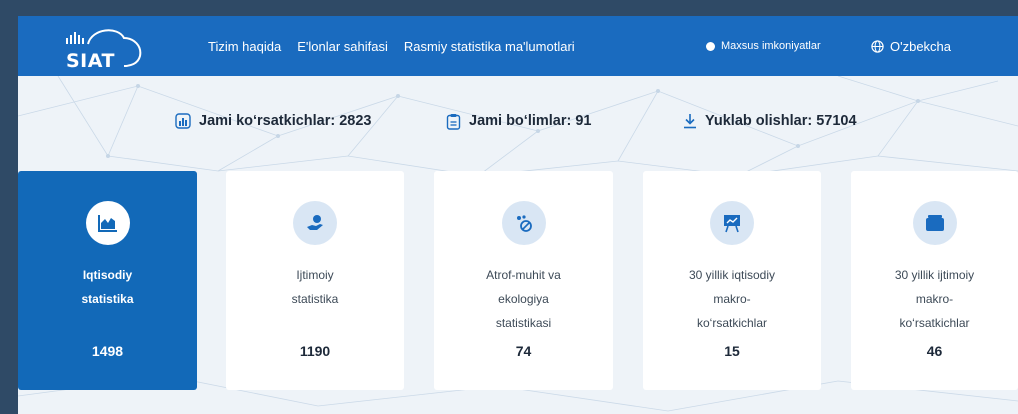 This screenshot has height=414, width=1018. What do you see at coordinates (110, 47) in the screenshot?
I see `siat-logo: SIAT` at bounding box center [110, 47].